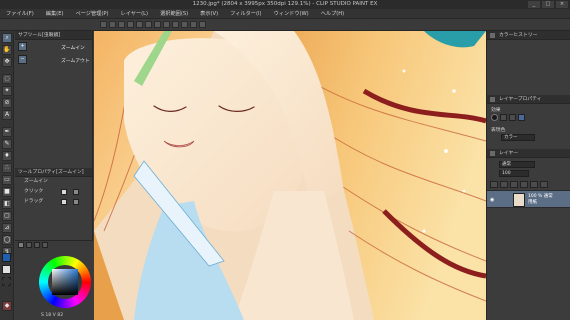 Image resolution: width=570 pixels, height=320 pixels. What do you see at coordinates (7, 103) in the screenshot?
I see `eyedropper-icon: ⊘` at bounding box center [7, 103].